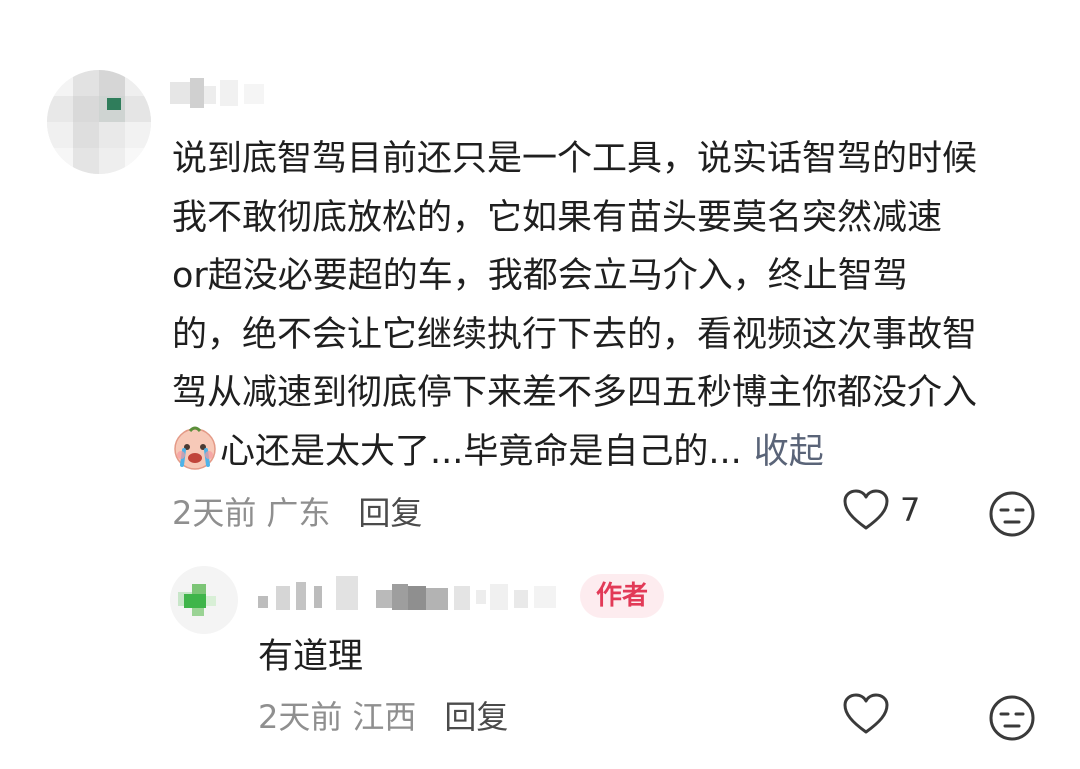 This screenshot has width=1080, height=769. What do you see at coordinates (195, 448) in the screenshot?
I see `crying-face-icon` at bounding box center [195, 448].